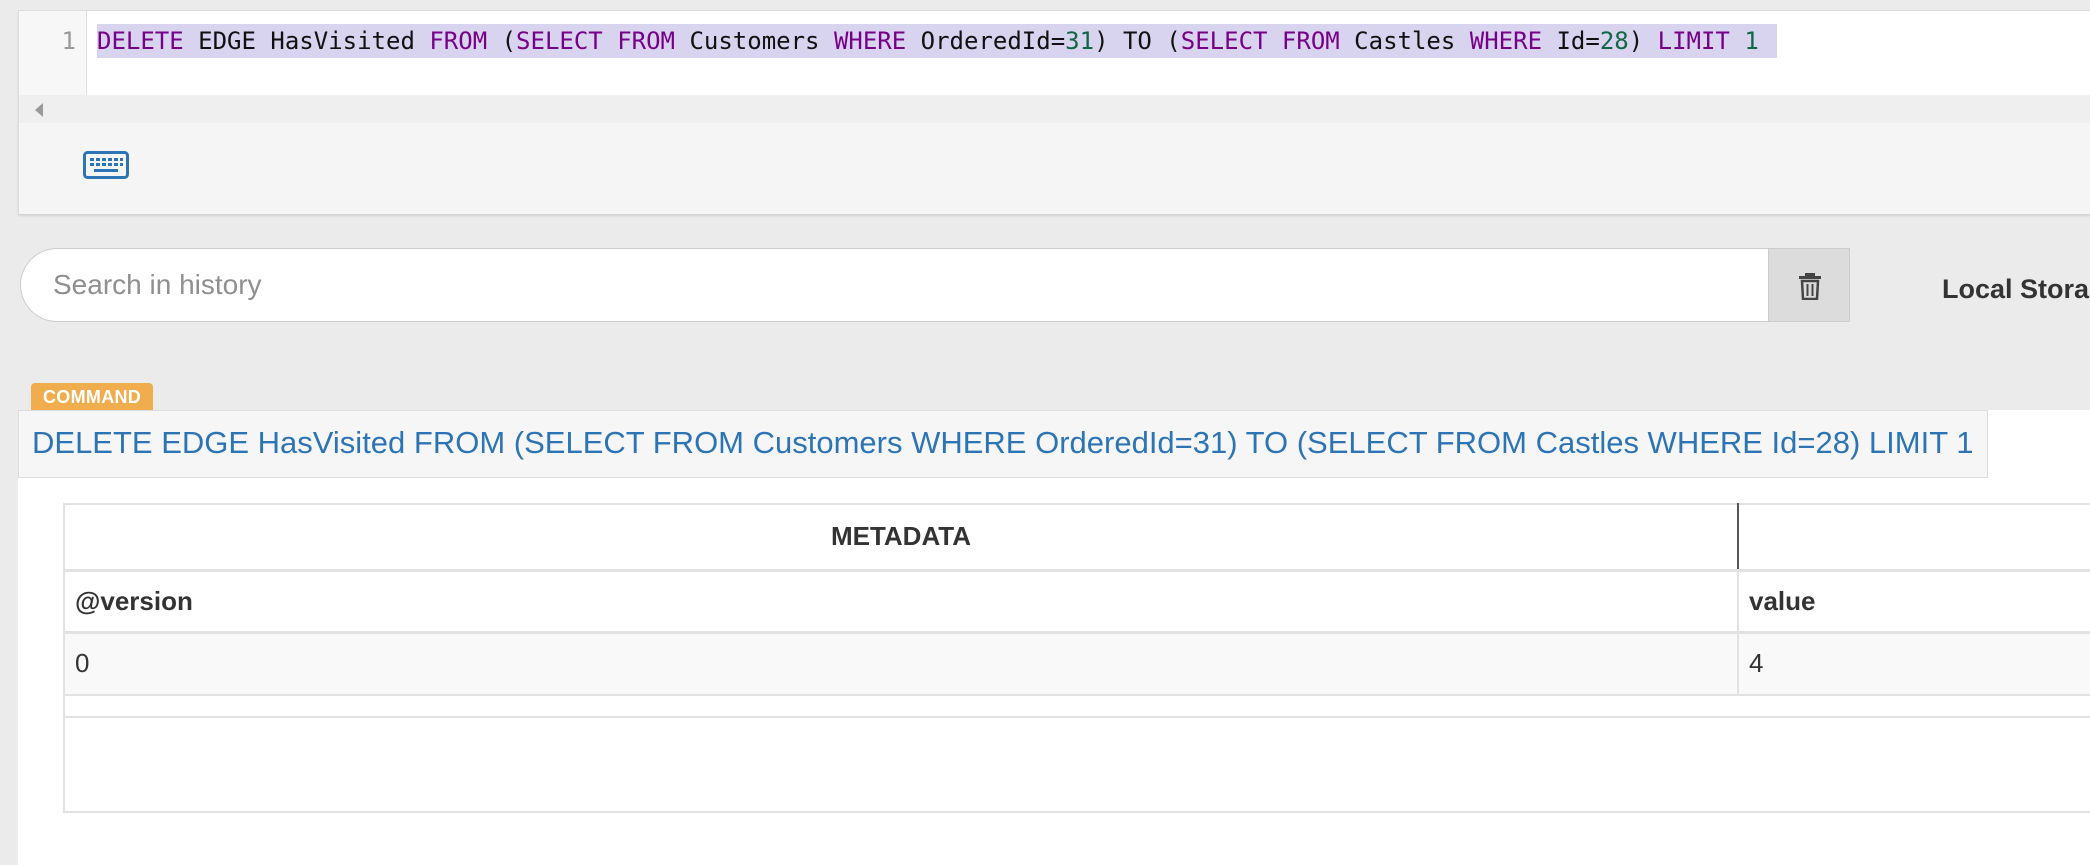 The width and height of the screenshot is (2090, 865). Describe the element at coordinates (1077, 765) in the screenshot. I see `table-empty-area` at that location.